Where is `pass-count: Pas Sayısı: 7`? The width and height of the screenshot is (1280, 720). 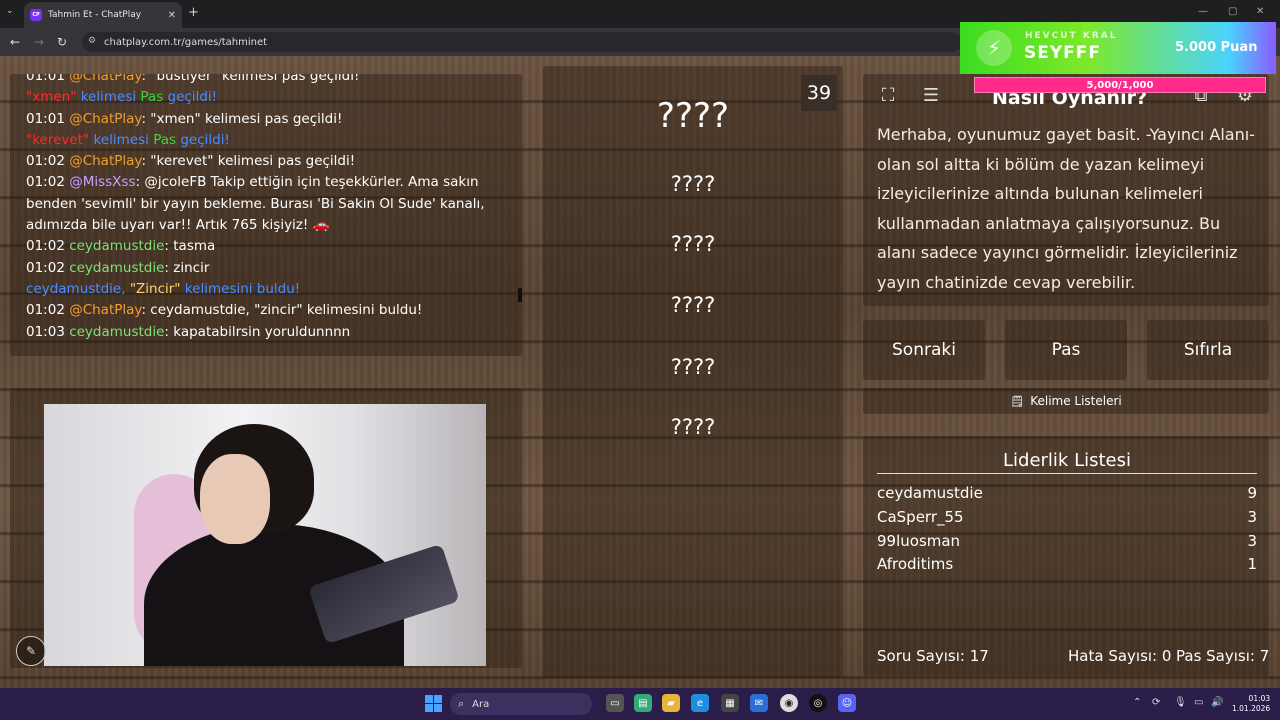 pass-count: Pas Sayısı: 7 is located at coordinates (1223, 656).